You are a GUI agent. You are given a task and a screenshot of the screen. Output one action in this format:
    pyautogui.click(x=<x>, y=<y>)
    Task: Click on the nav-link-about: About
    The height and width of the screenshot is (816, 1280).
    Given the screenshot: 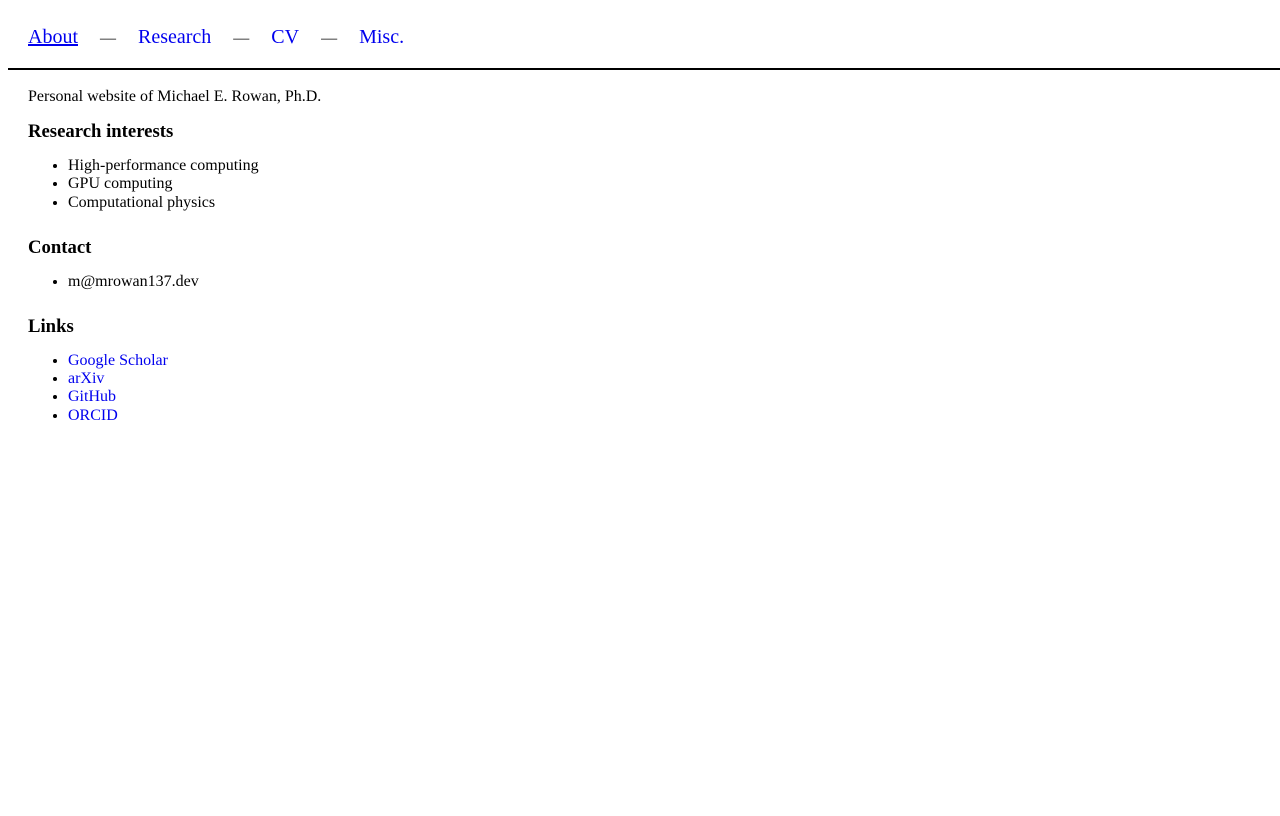 What is the action you would take?
    pyautogui.click(x=53, y=37)
    